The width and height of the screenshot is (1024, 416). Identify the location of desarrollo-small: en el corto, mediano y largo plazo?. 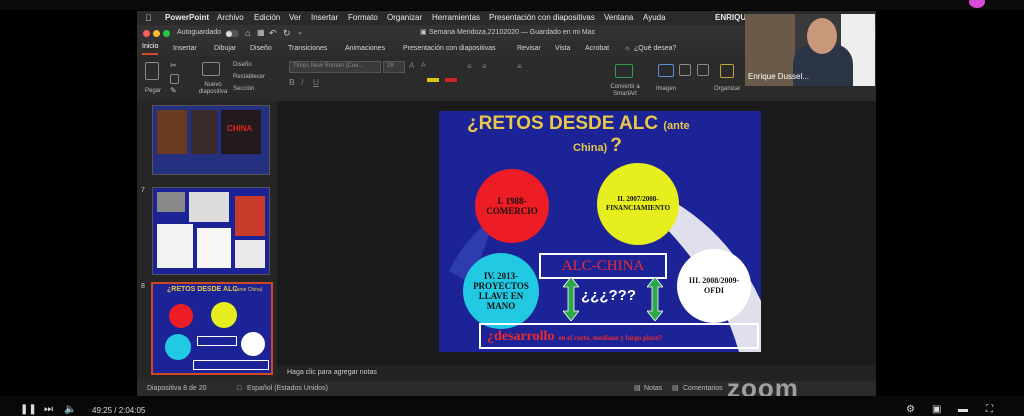
(610, 338).